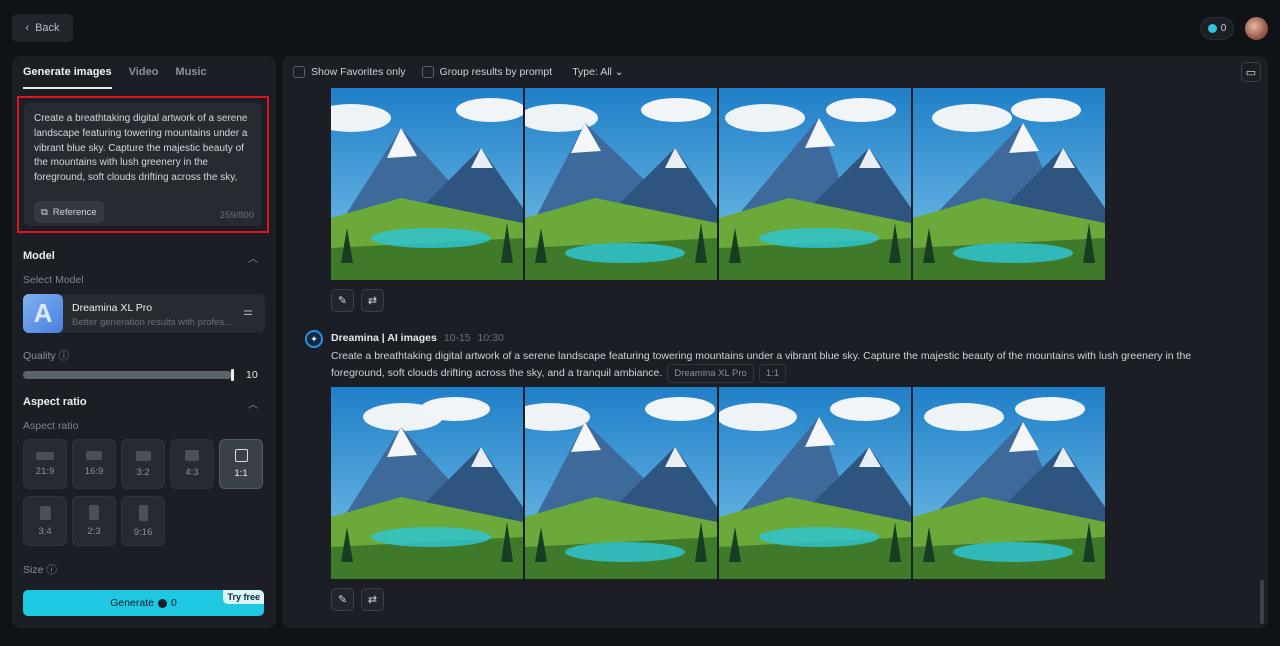 The width and height of the screenshot is (1280, 646). Describe the element at coordinates (252, 375) in the screenshot. I see `quality-value: 10` at that location.